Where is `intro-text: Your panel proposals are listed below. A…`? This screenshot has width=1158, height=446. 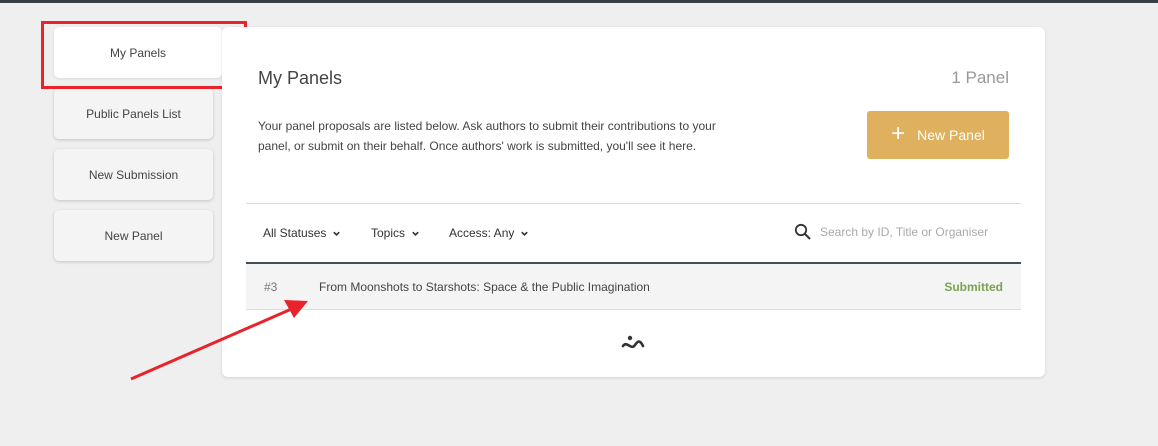 intro-text: Your panel proposals are listed below. A… is located at coordinates (487, 136).